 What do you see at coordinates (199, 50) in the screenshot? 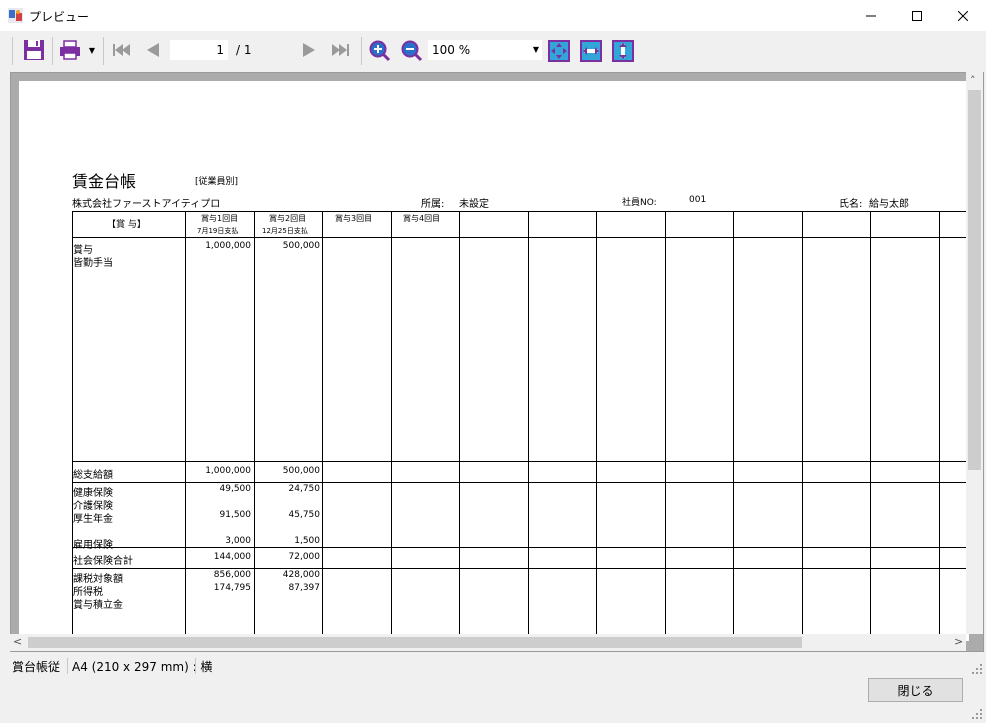
I see `page-number-input: 1` at bounding box center [199, 50].